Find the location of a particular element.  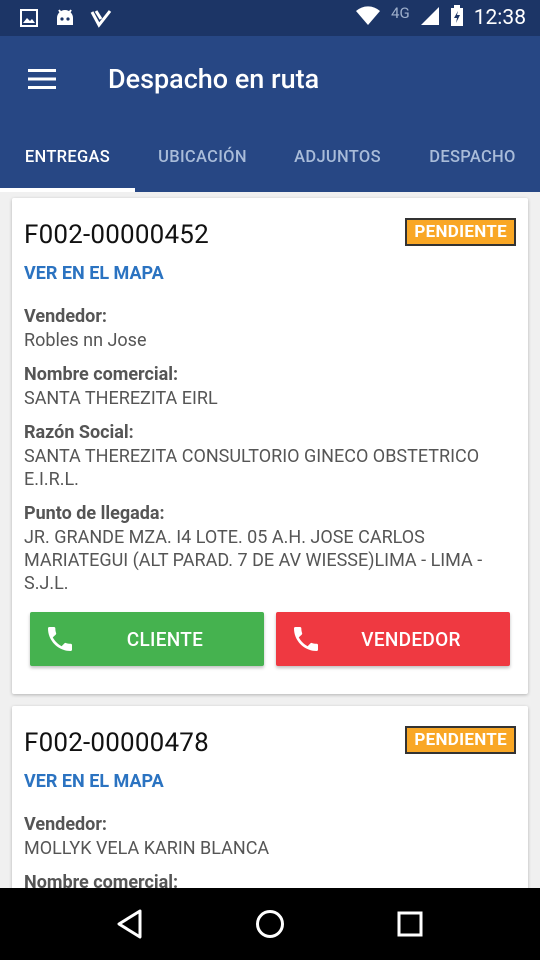

home-icon is located at coordinates (270, 924).